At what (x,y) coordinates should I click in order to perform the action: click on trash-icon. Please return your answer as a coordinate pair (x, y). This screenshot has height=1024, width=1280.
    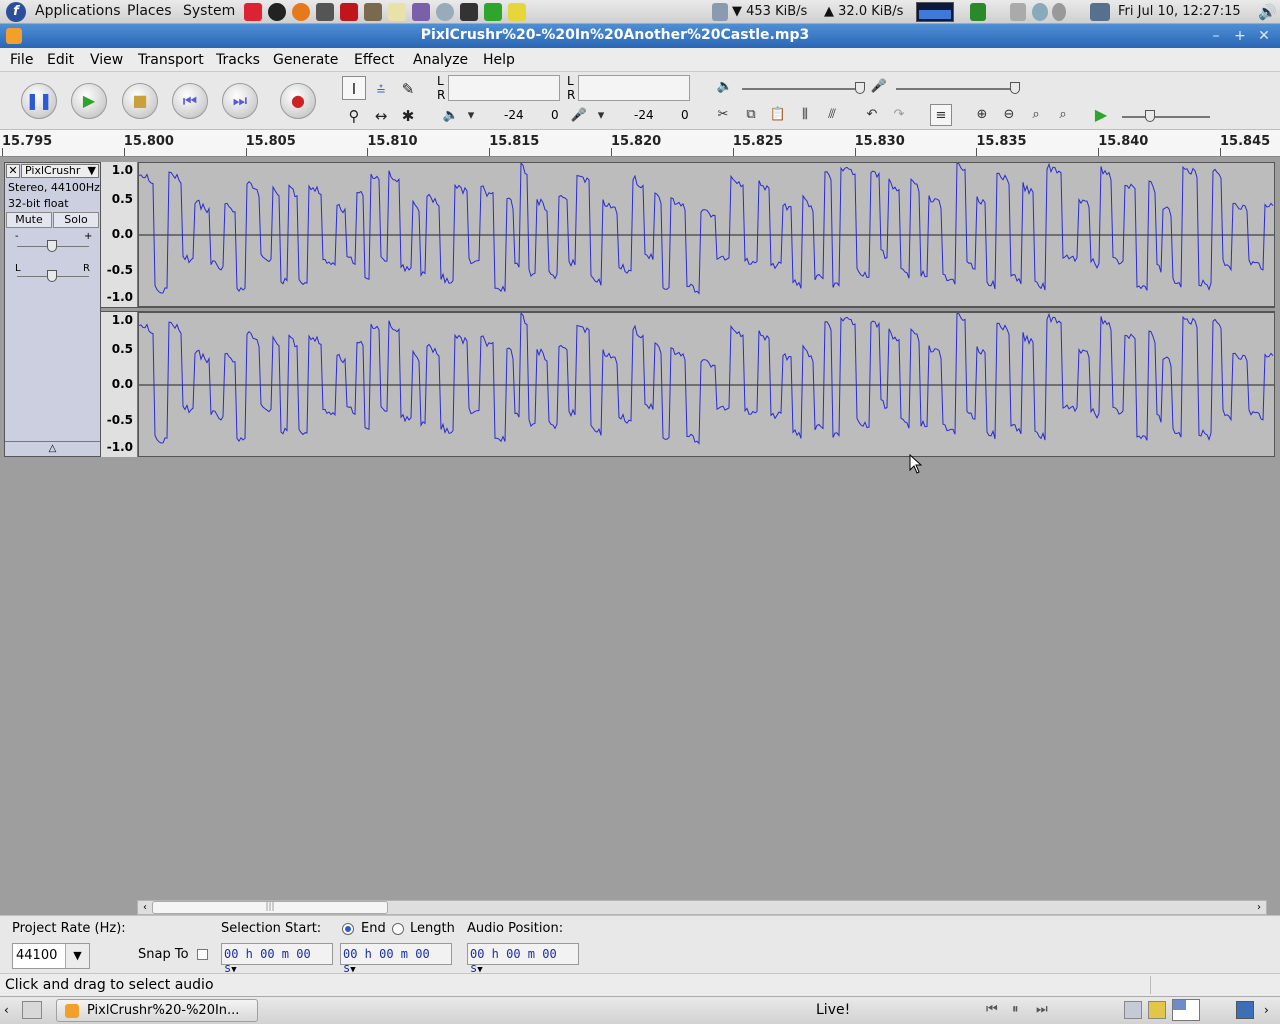
    Looking at the image, I should click on (1245, 1010).